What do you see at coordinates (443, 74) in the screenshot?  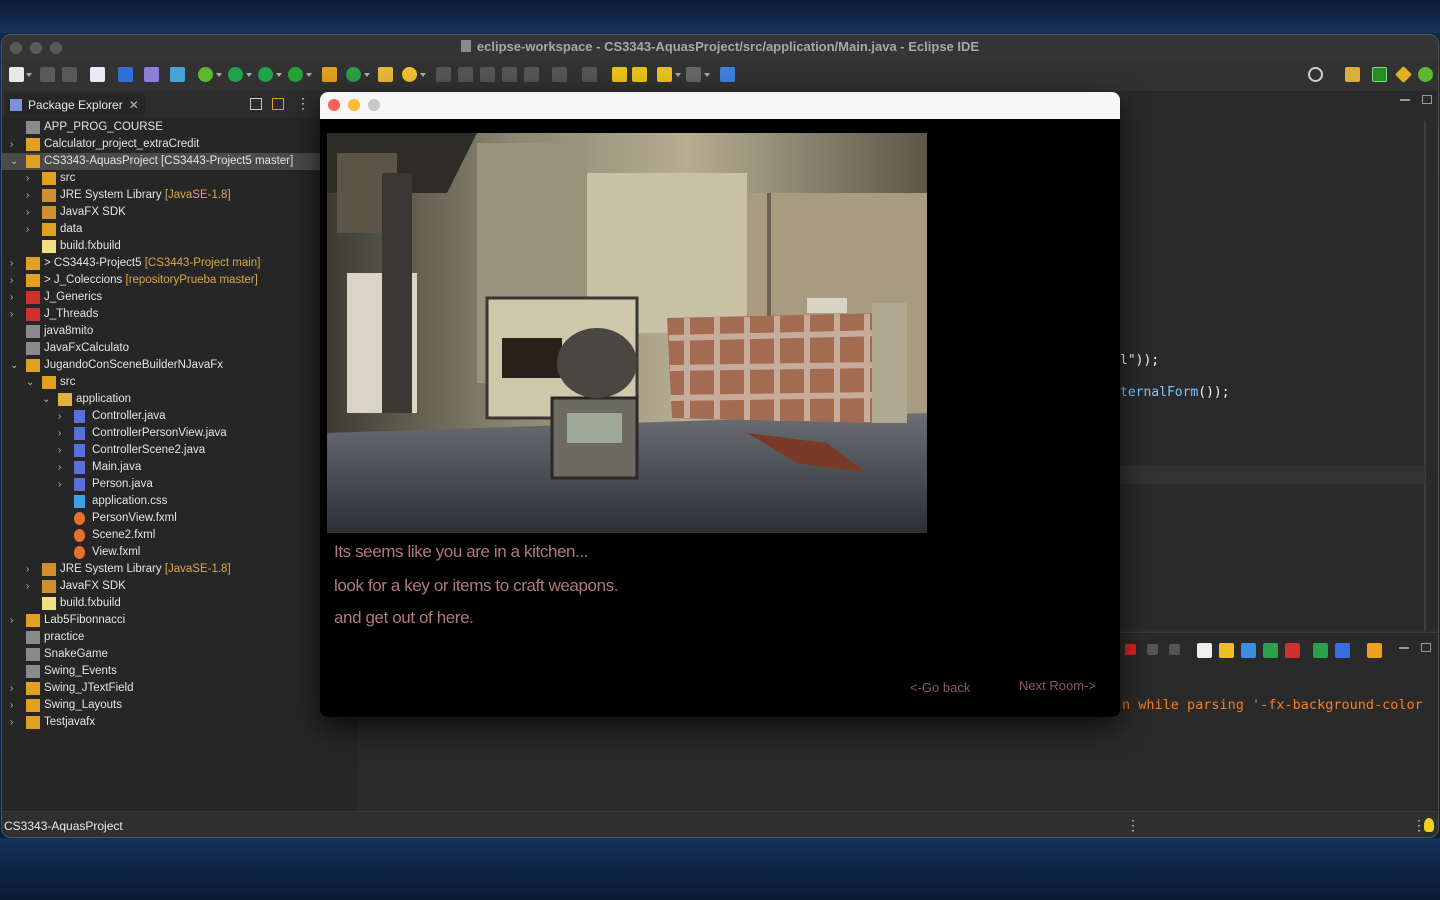 I see `toggle-mark-icon` at bounding box center [443, 74].